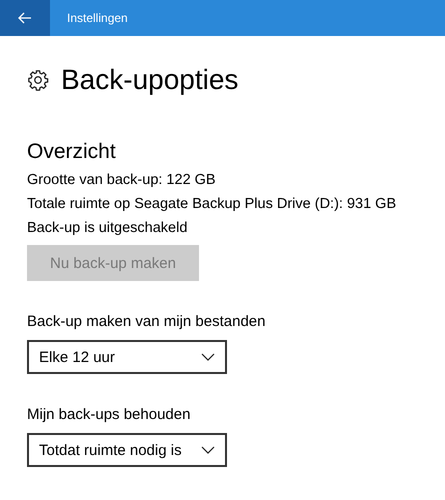 The image size is (445, 500). Describe the element at coordinates (122, 180) in the screenshot. I see `info-text: Grootte van back-up: 122 GB` at that location.